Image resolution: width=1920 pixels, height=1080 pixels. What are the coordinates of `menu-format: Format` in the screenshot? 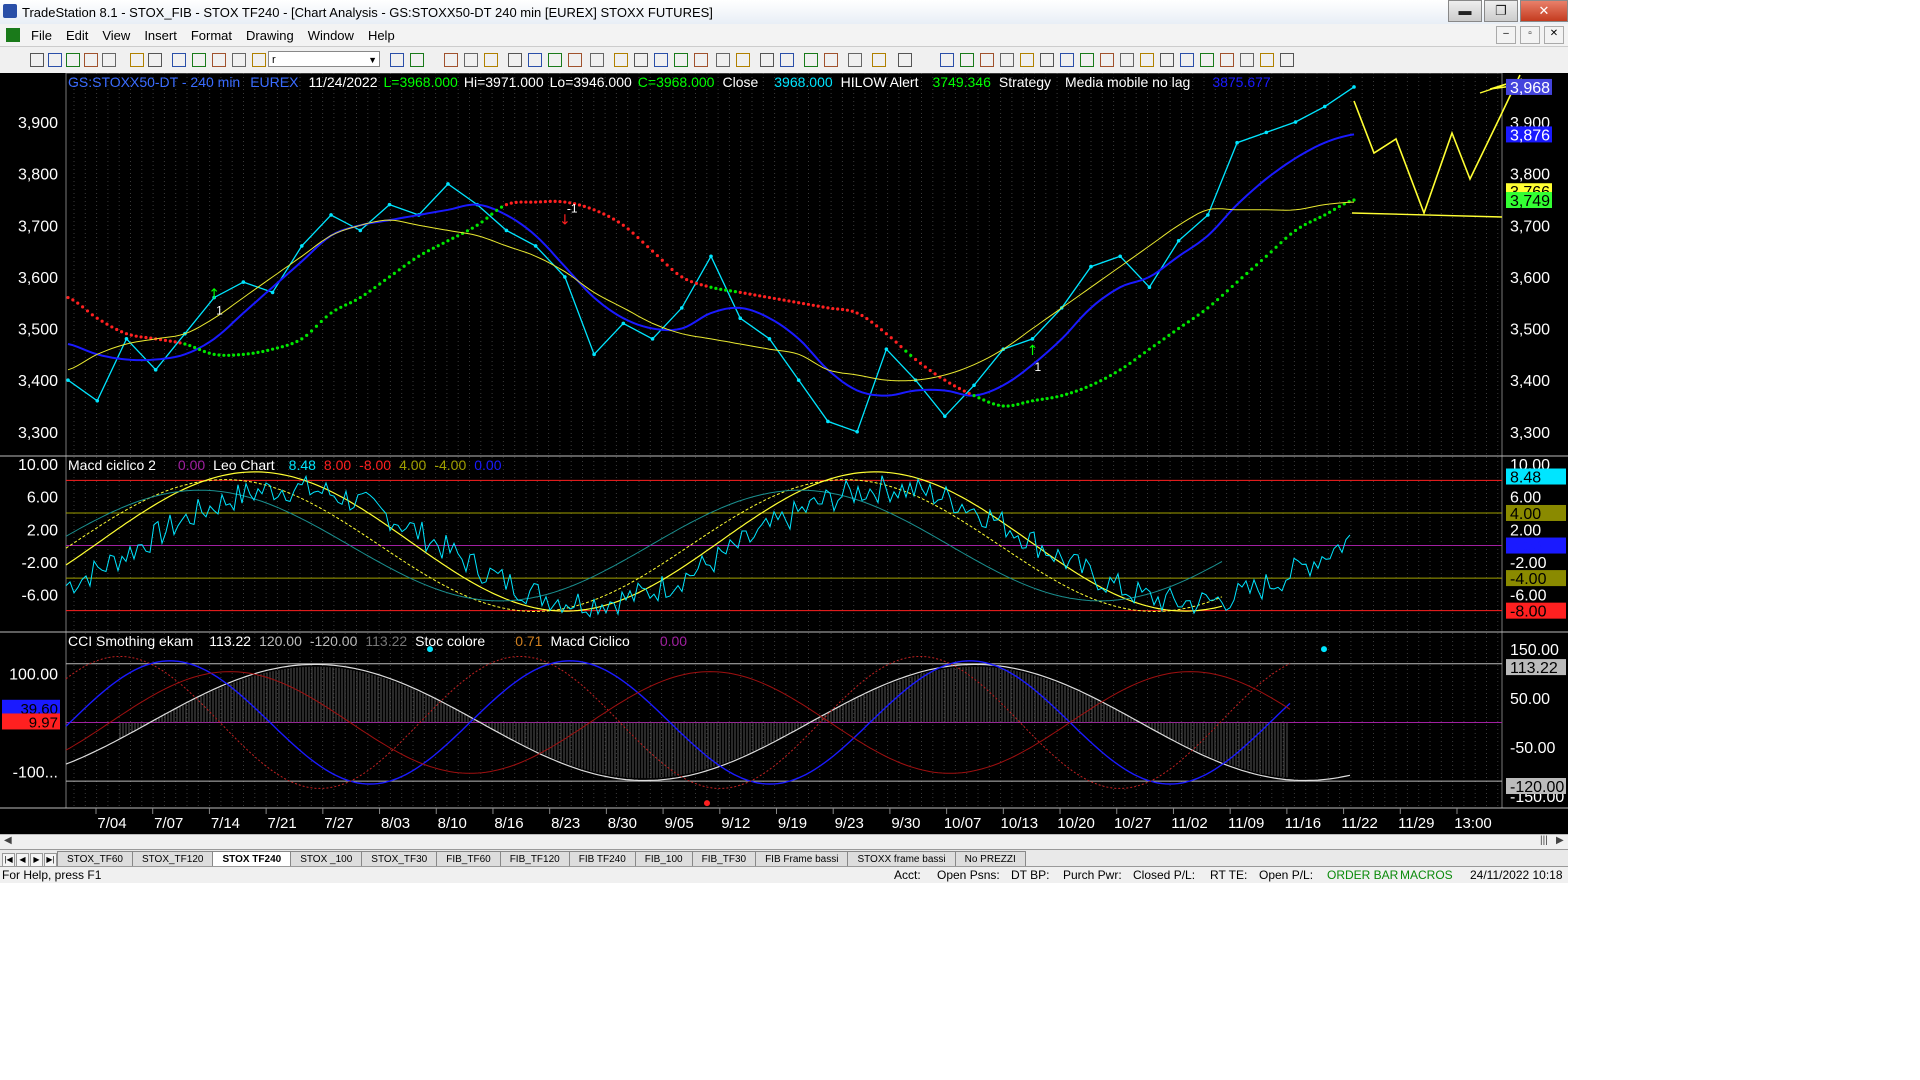 It's located at (211, 35).